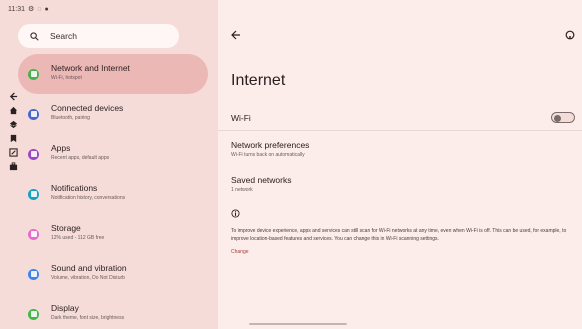  I want to click on menu-item-subtitle: 12% used - 112 GB free, so click(78, 238).